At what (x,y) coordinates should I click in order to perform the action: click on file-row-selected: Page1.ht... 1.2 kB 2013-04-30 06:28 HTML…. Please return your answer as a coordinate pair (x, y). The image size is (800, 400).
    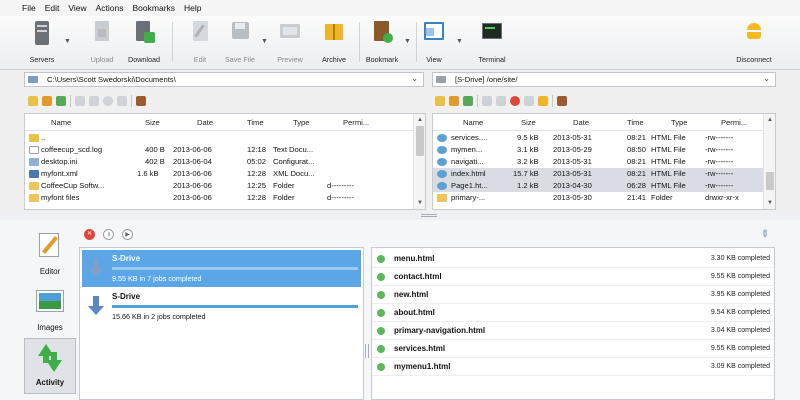
    Looking at the image, I should click on (598, 186).